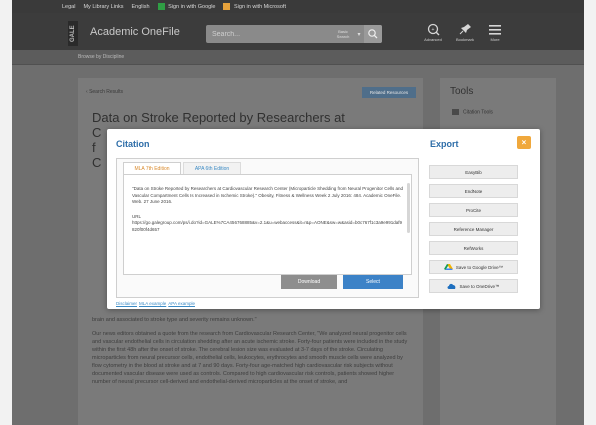  What do you see at coordinates (479, 267) in the screenshot?
I see `google-drive-label: Save to Google Drive™` at bounding box center [479, 267].